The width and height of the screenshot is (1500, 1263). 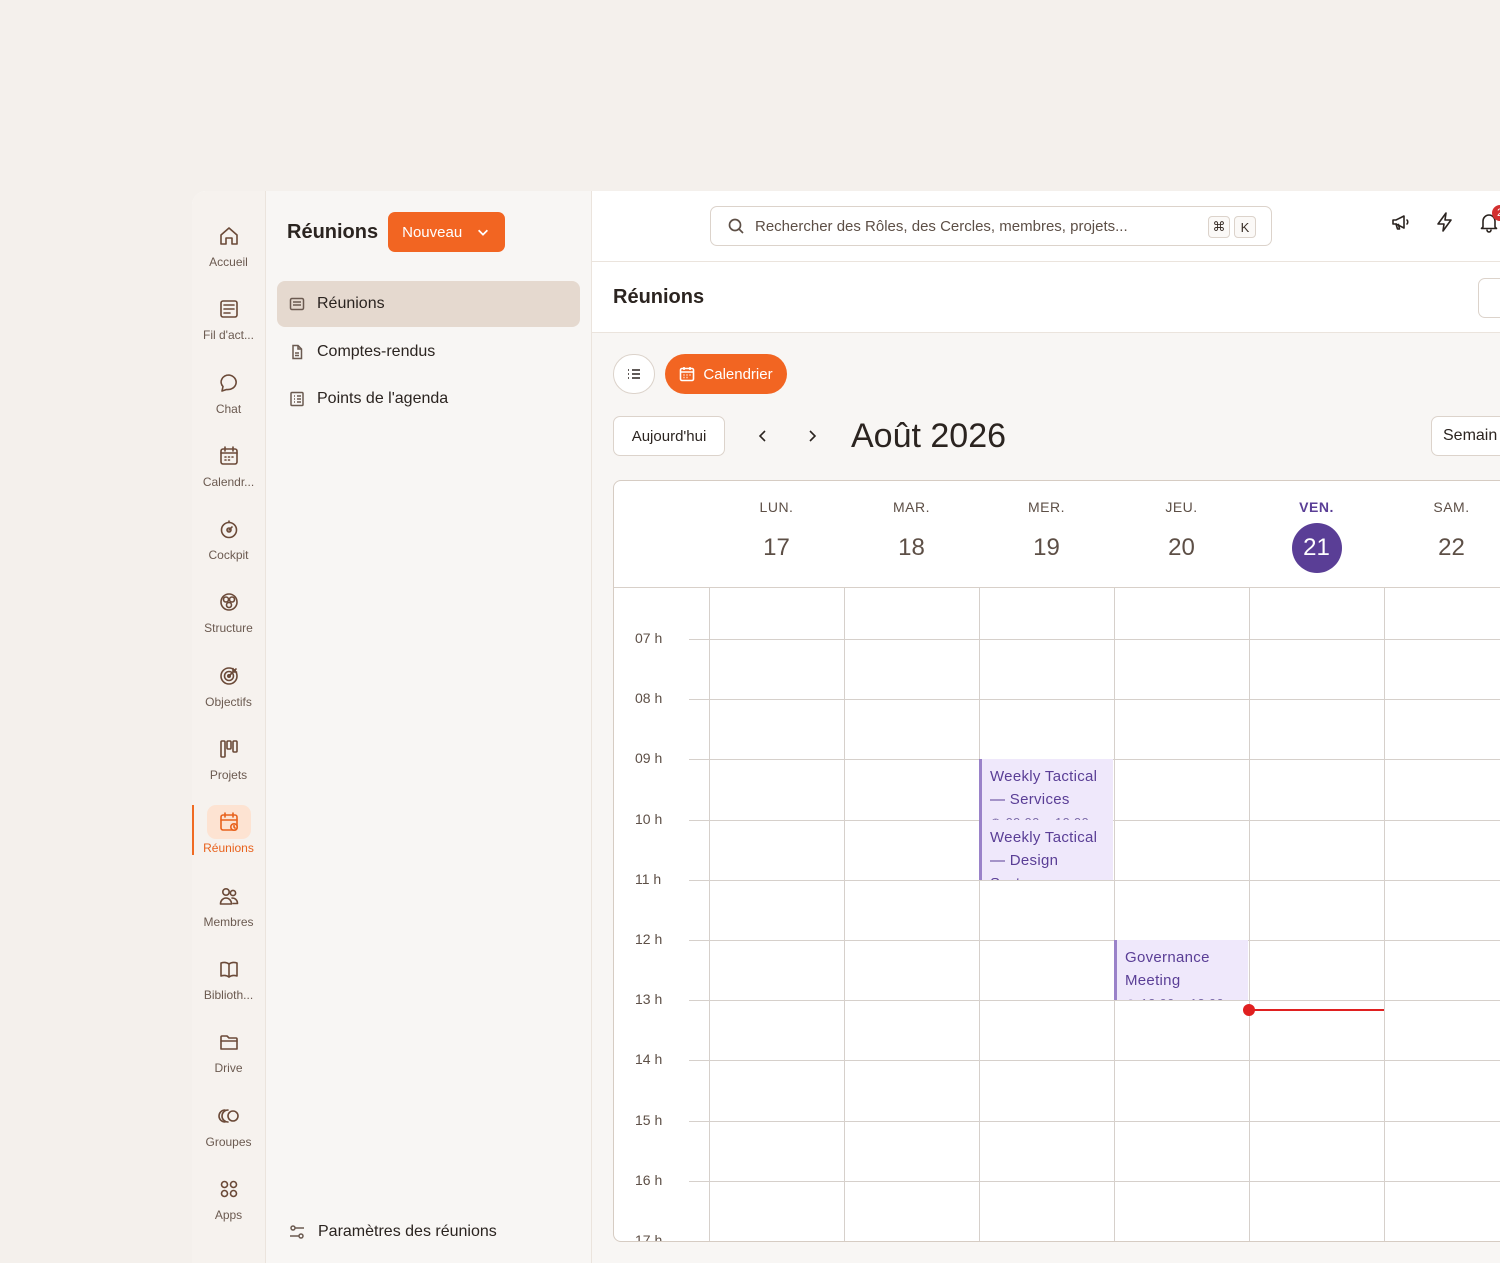 I want to click on new-button: Nouveau, so click(x=447, y=232).